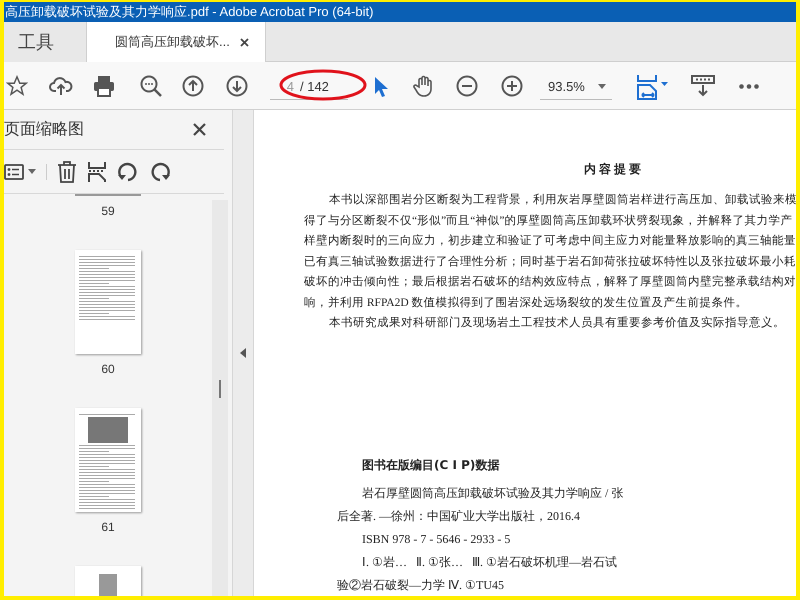  What do you see at coordinates (703, 86) in the screenshot?
I see `keyboard-download-icon` at bounding box center [703, 86].